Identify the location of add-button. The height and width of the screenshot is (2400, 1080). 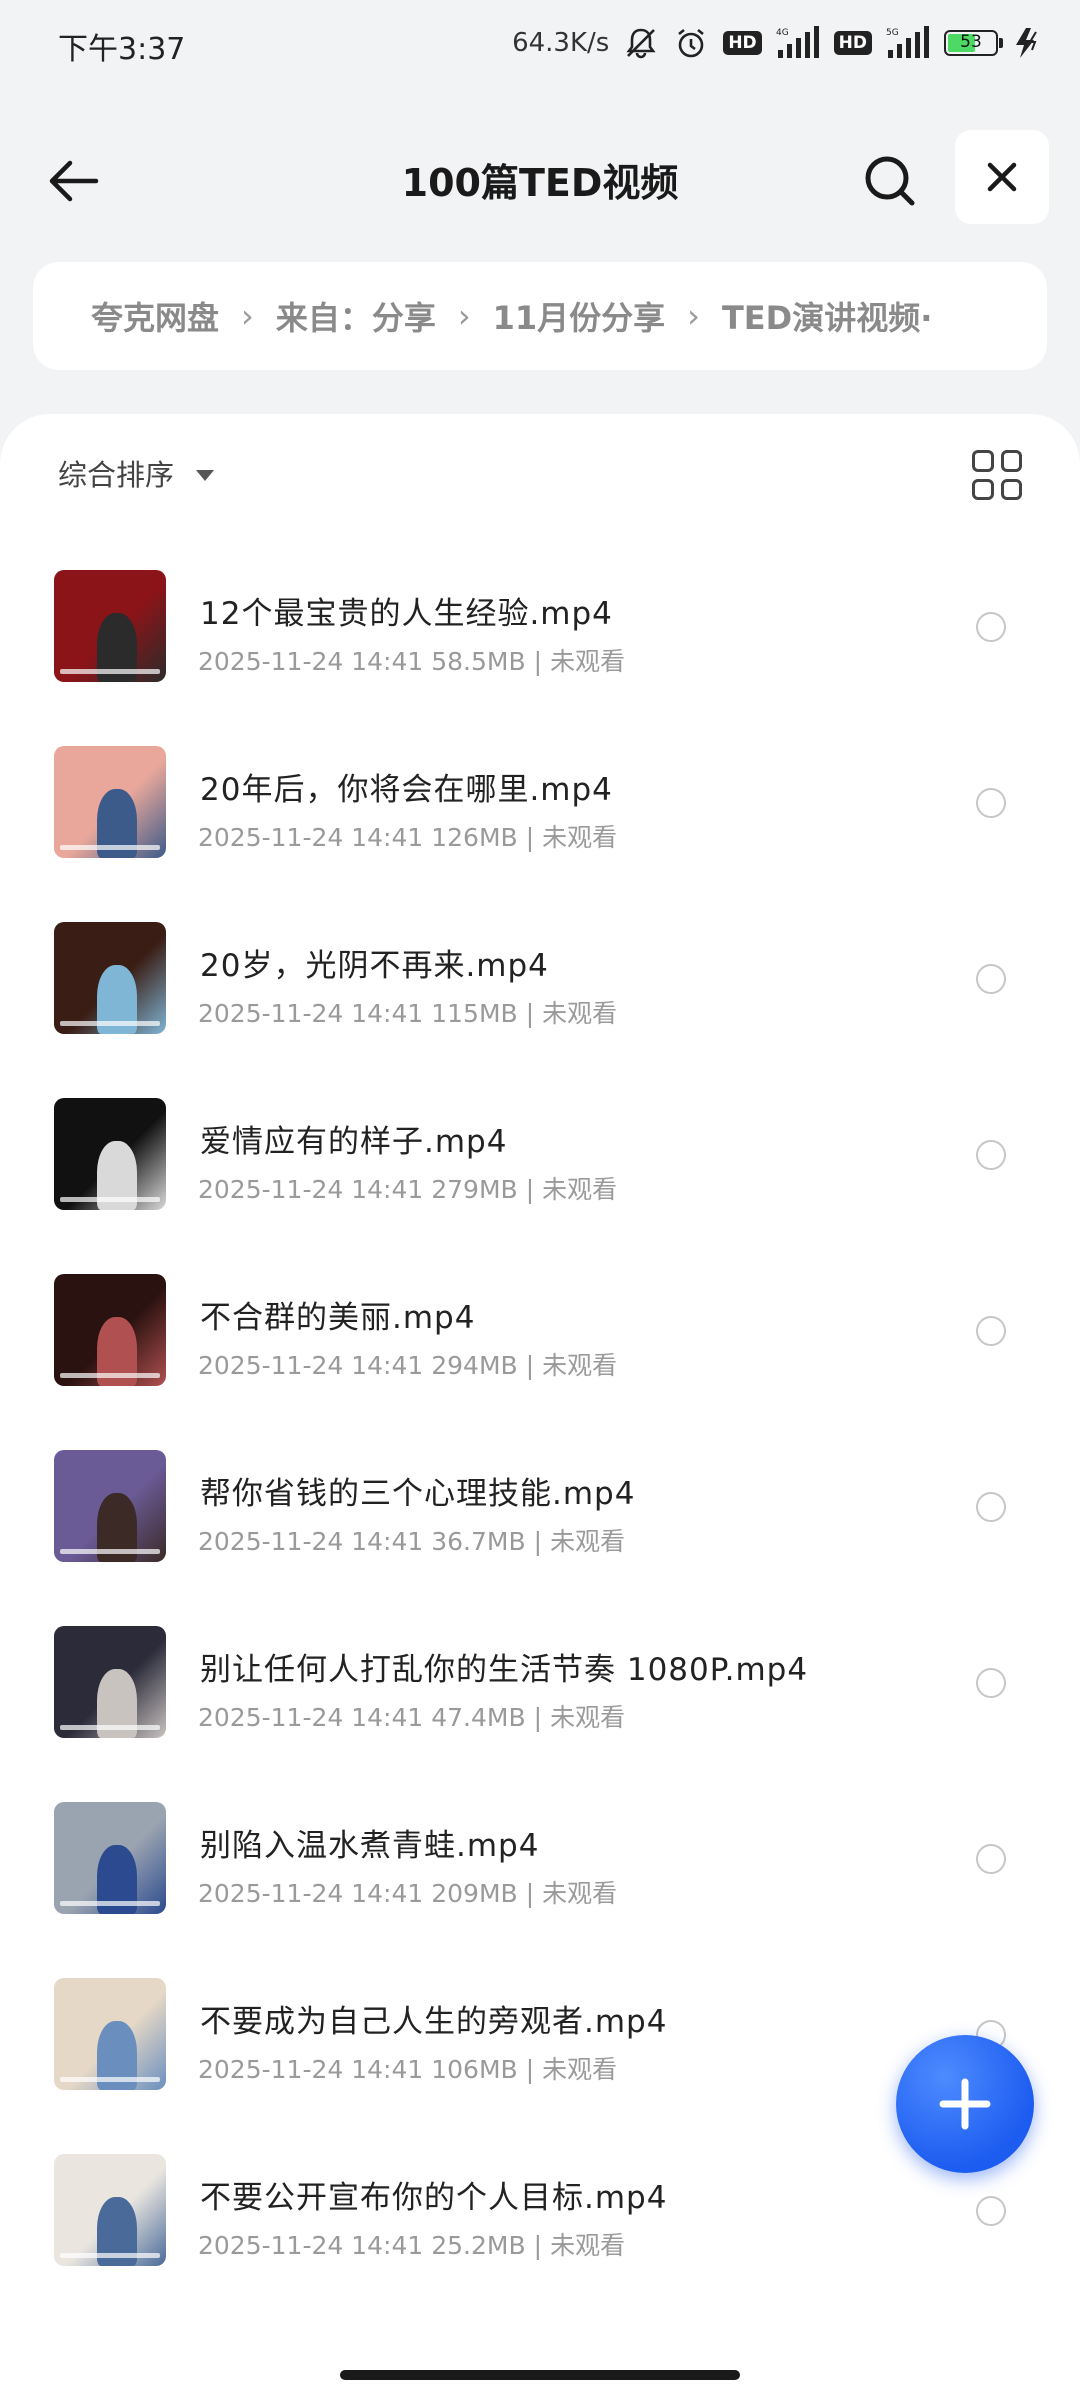
(965, 2104).